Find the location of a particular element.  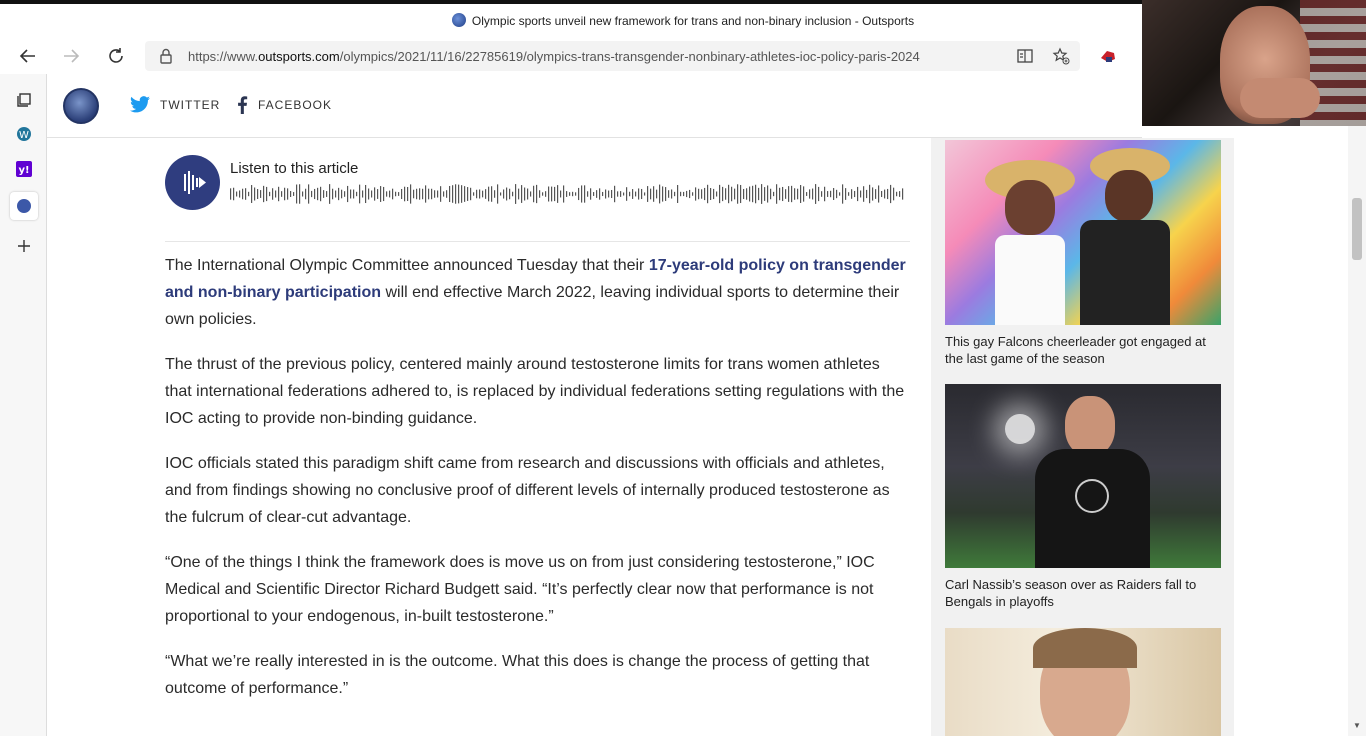

listen-label: Listen to this article is located at coordinates (294, 168).